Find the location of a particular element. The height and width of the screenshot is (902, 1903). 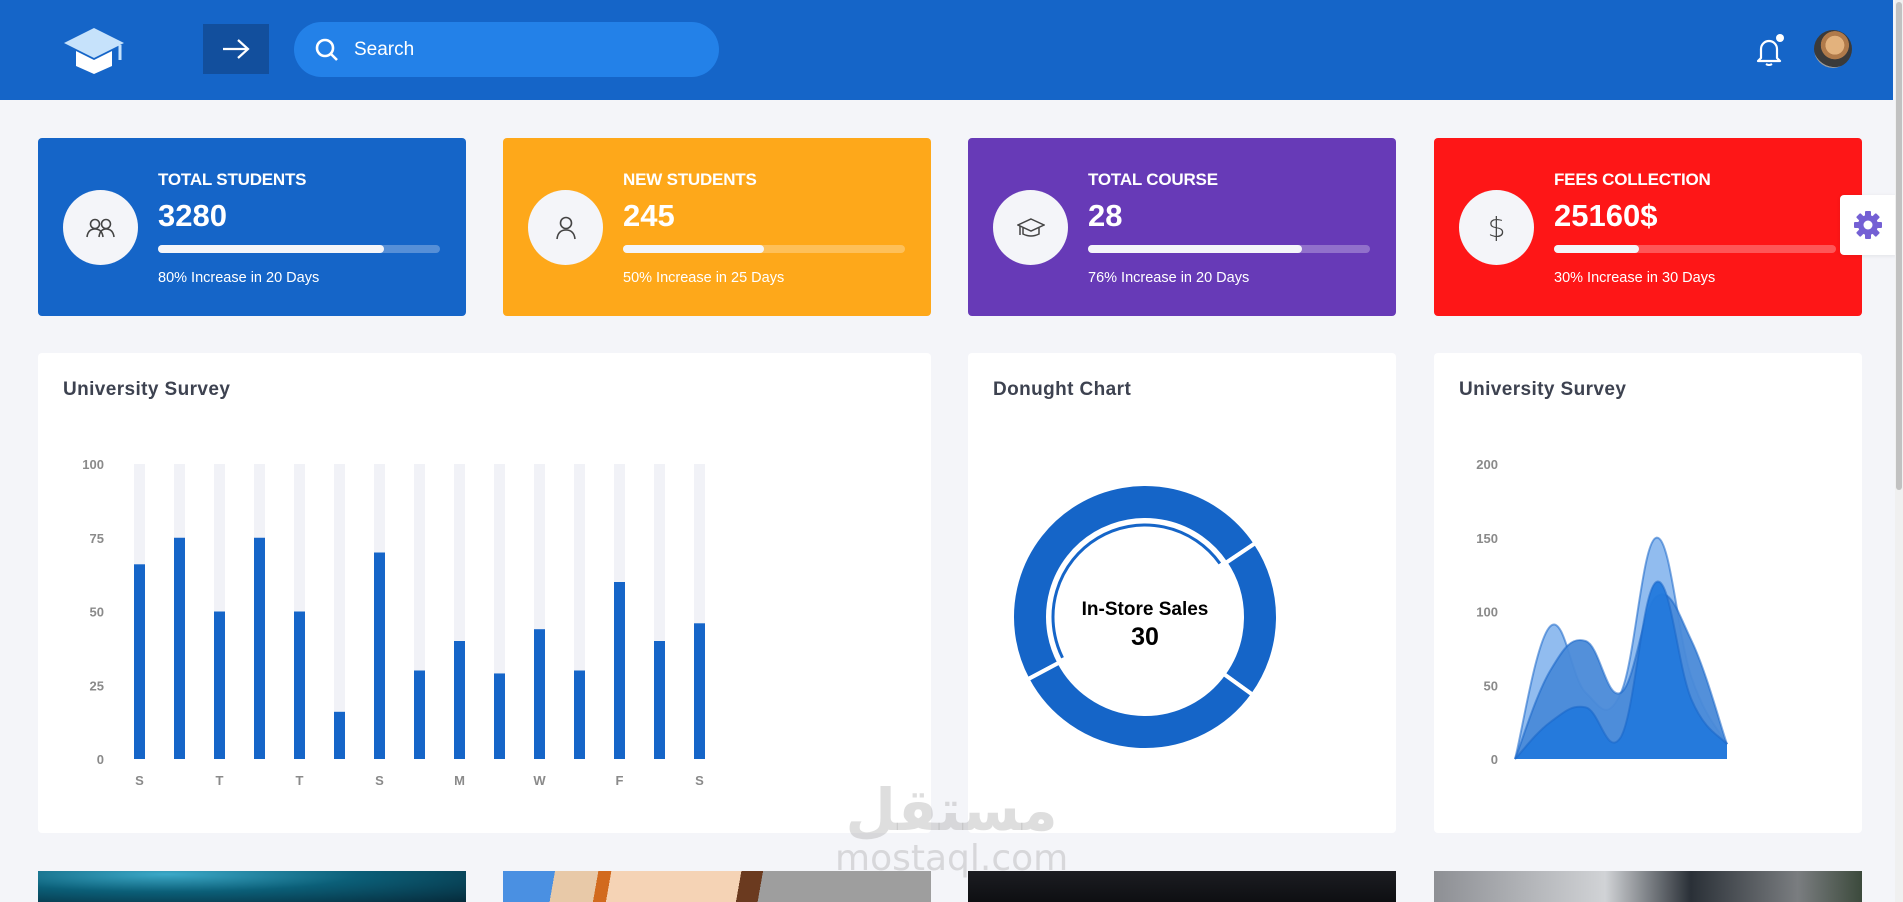

arrow-right-icon is located at coordinates (236, 49).